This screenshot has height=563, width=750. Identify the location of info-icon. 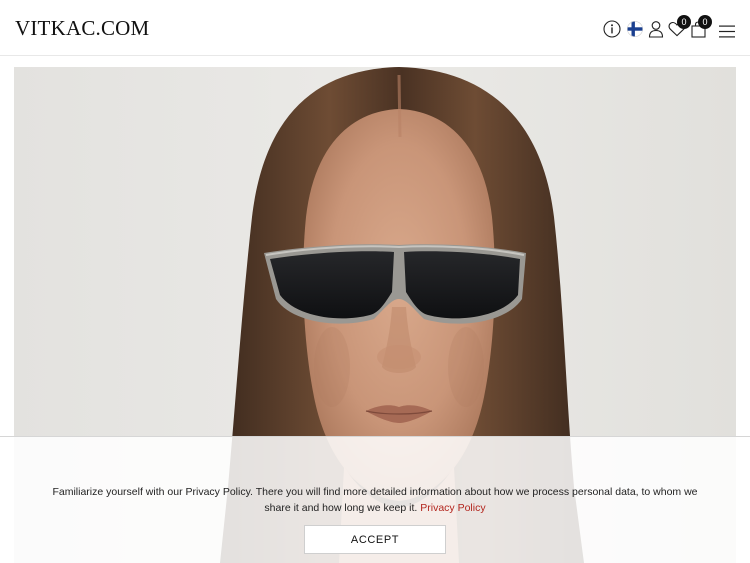
(612, 29).